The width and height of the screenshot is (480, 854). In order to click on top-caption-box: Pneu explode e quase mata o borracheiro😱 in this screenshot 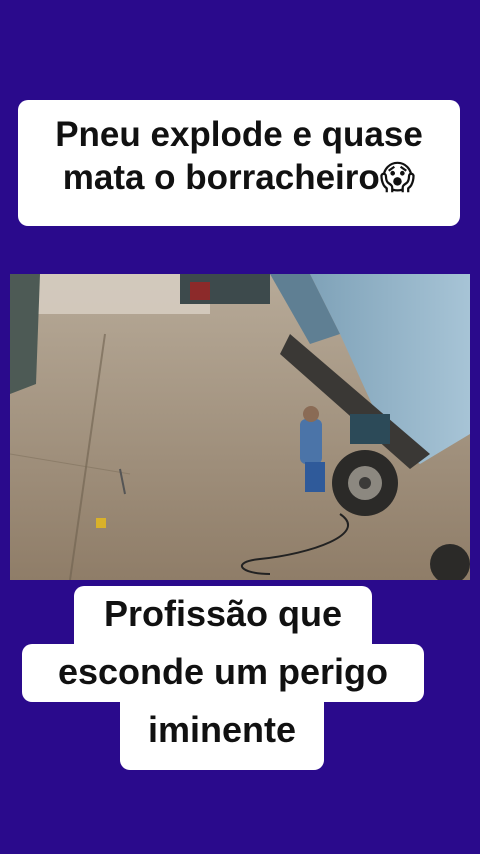, I will do `click(239, 163)`.